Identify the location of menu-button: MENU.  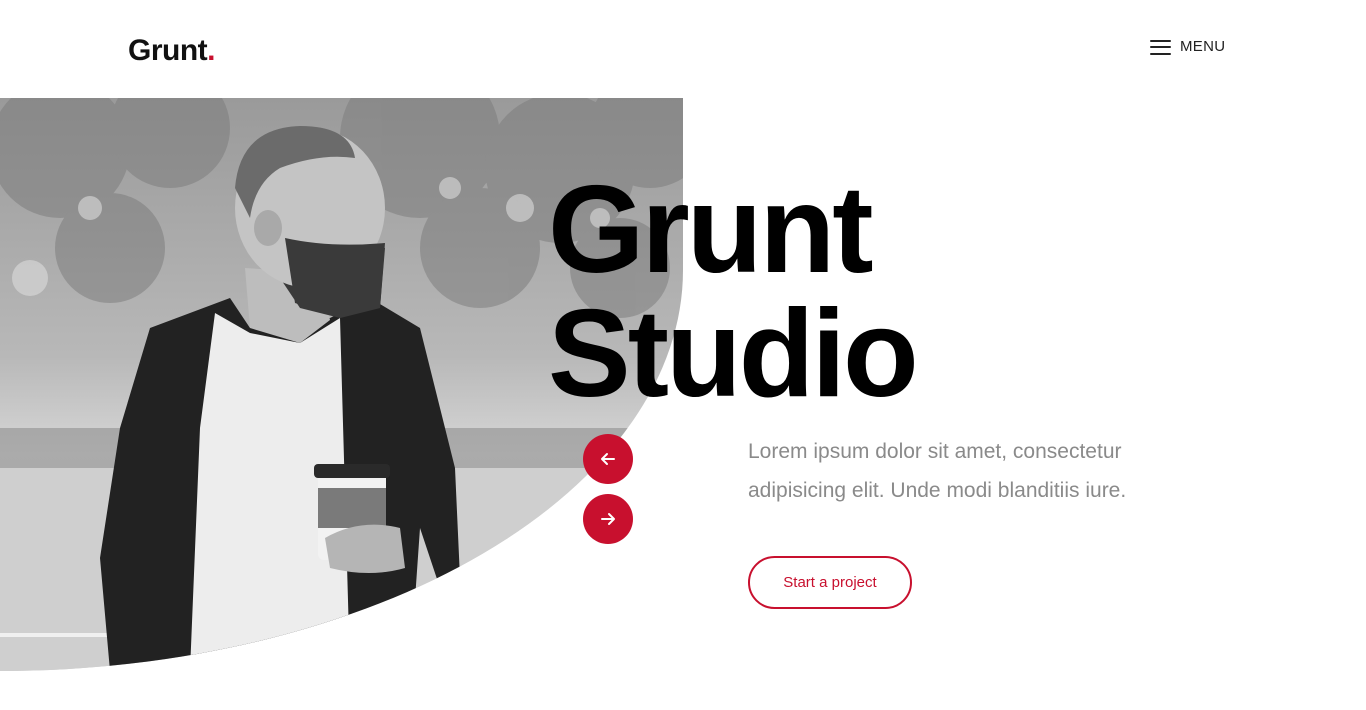
(1187, 47).